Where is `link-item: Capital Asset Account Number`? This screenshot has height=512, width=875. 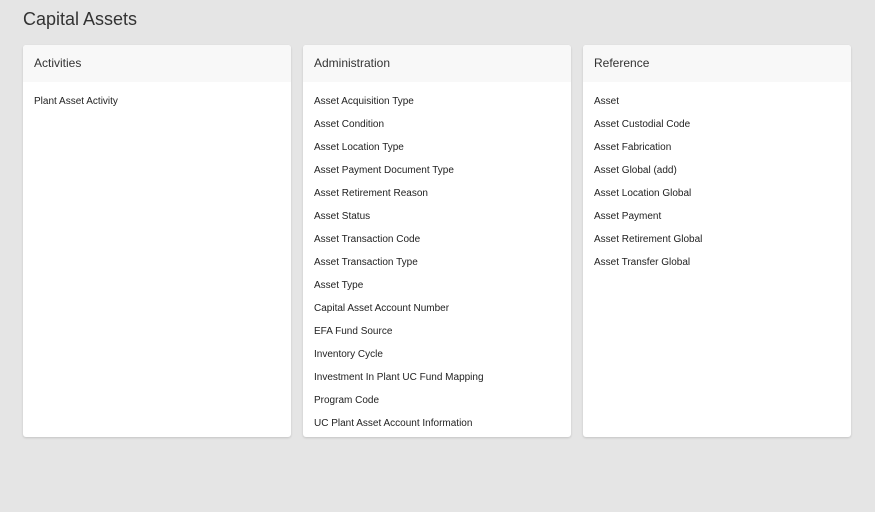 link-item: Capital Asset Account Number is located at coordinates (437, 308).